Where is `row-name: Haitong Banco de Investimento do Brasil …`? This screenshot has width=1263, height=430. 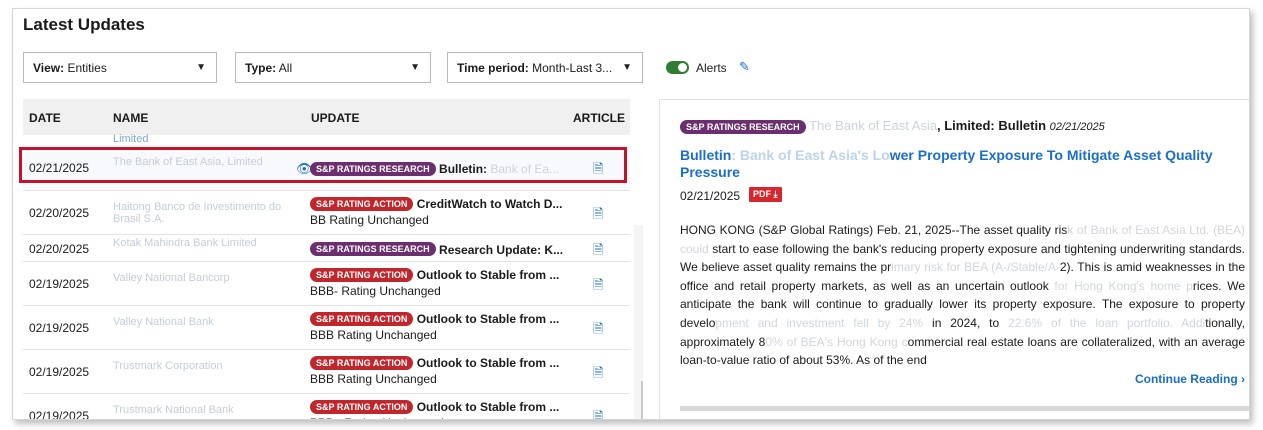
row-name: Haitong Banco de Investimento do Brasil … is located at coordinates (205, 213).